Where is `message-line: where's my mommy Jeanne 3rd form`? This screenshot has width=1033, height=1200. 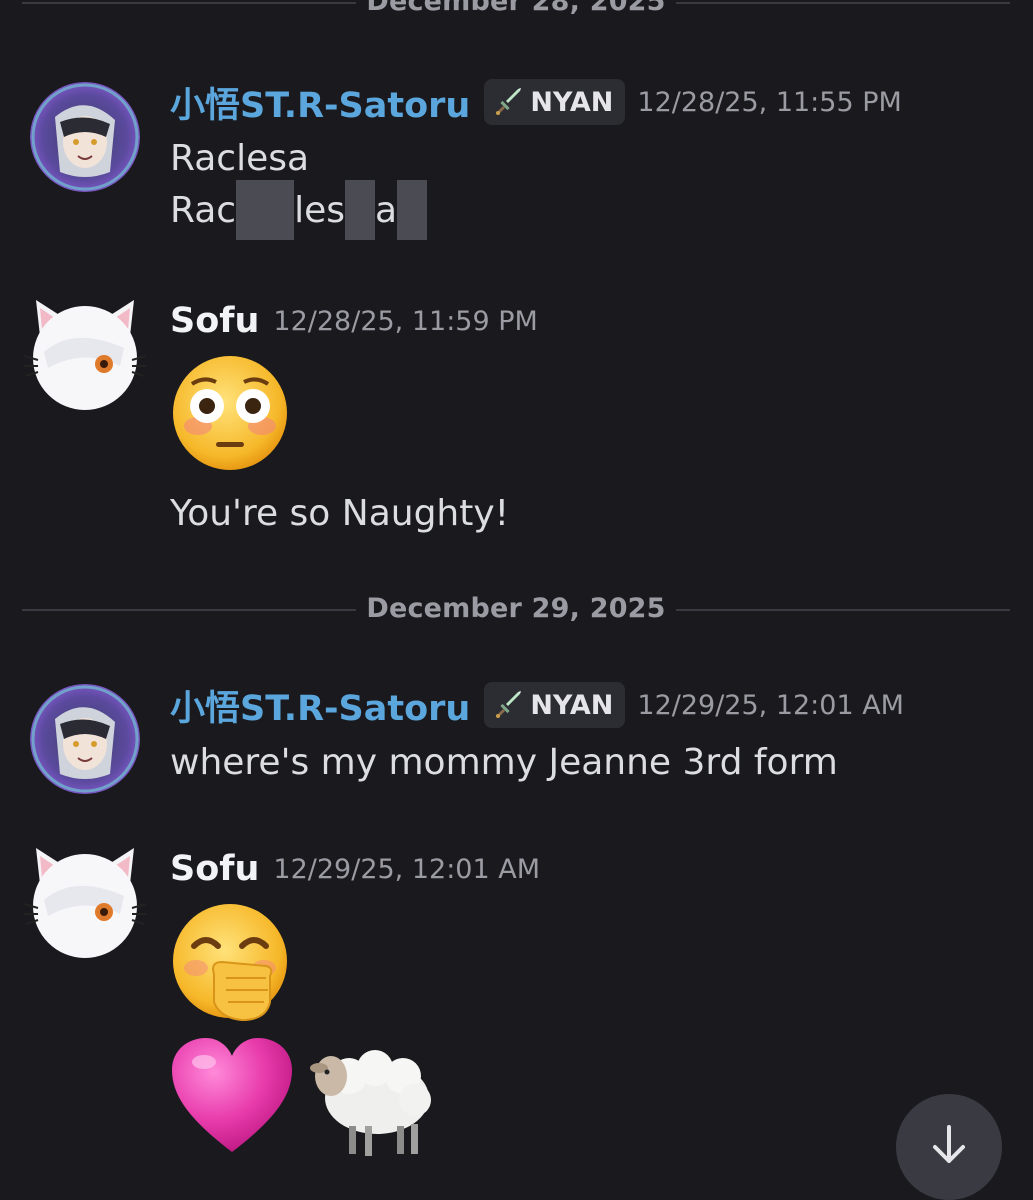
message-line: where's my mommy Jeanne 3rd form is located at coordinates (504, 762).